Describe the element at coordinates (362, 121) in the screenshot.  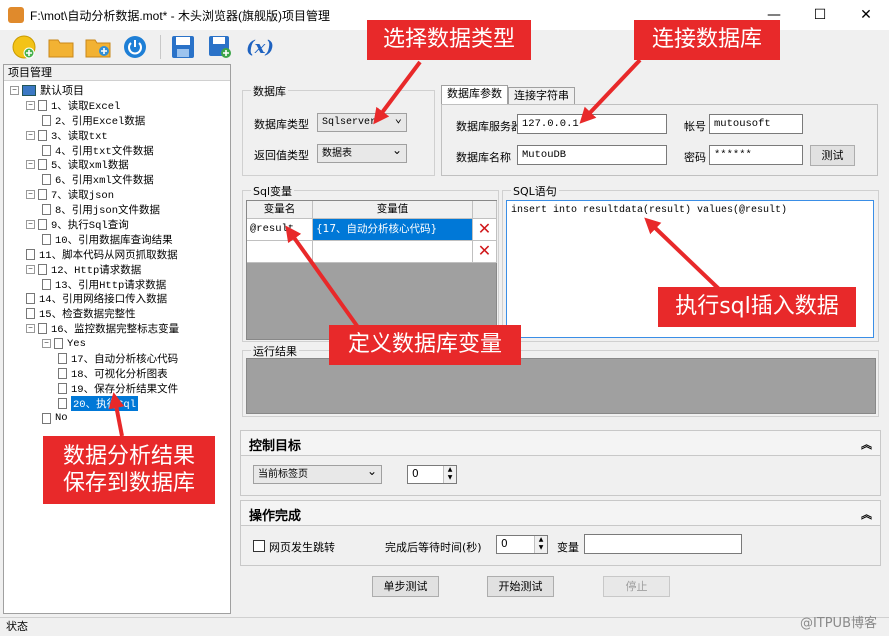
I see `db-type-select: Sqlserver` at that location.